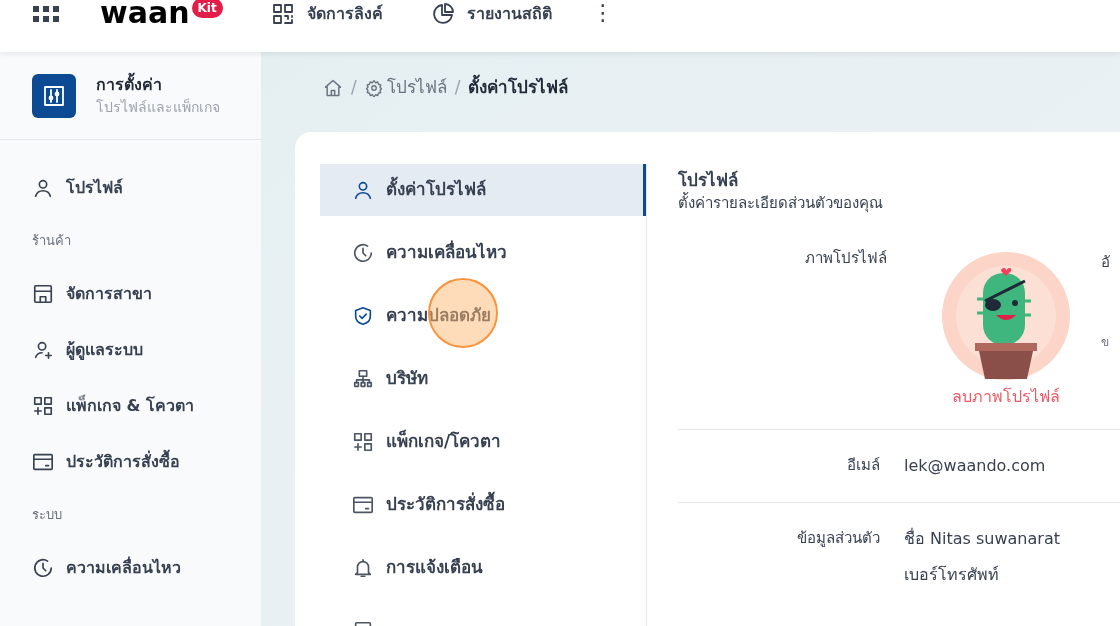 The image size is (1120, 626). I want to click on settings-menu-item: บริษัท, so click(483, 379).